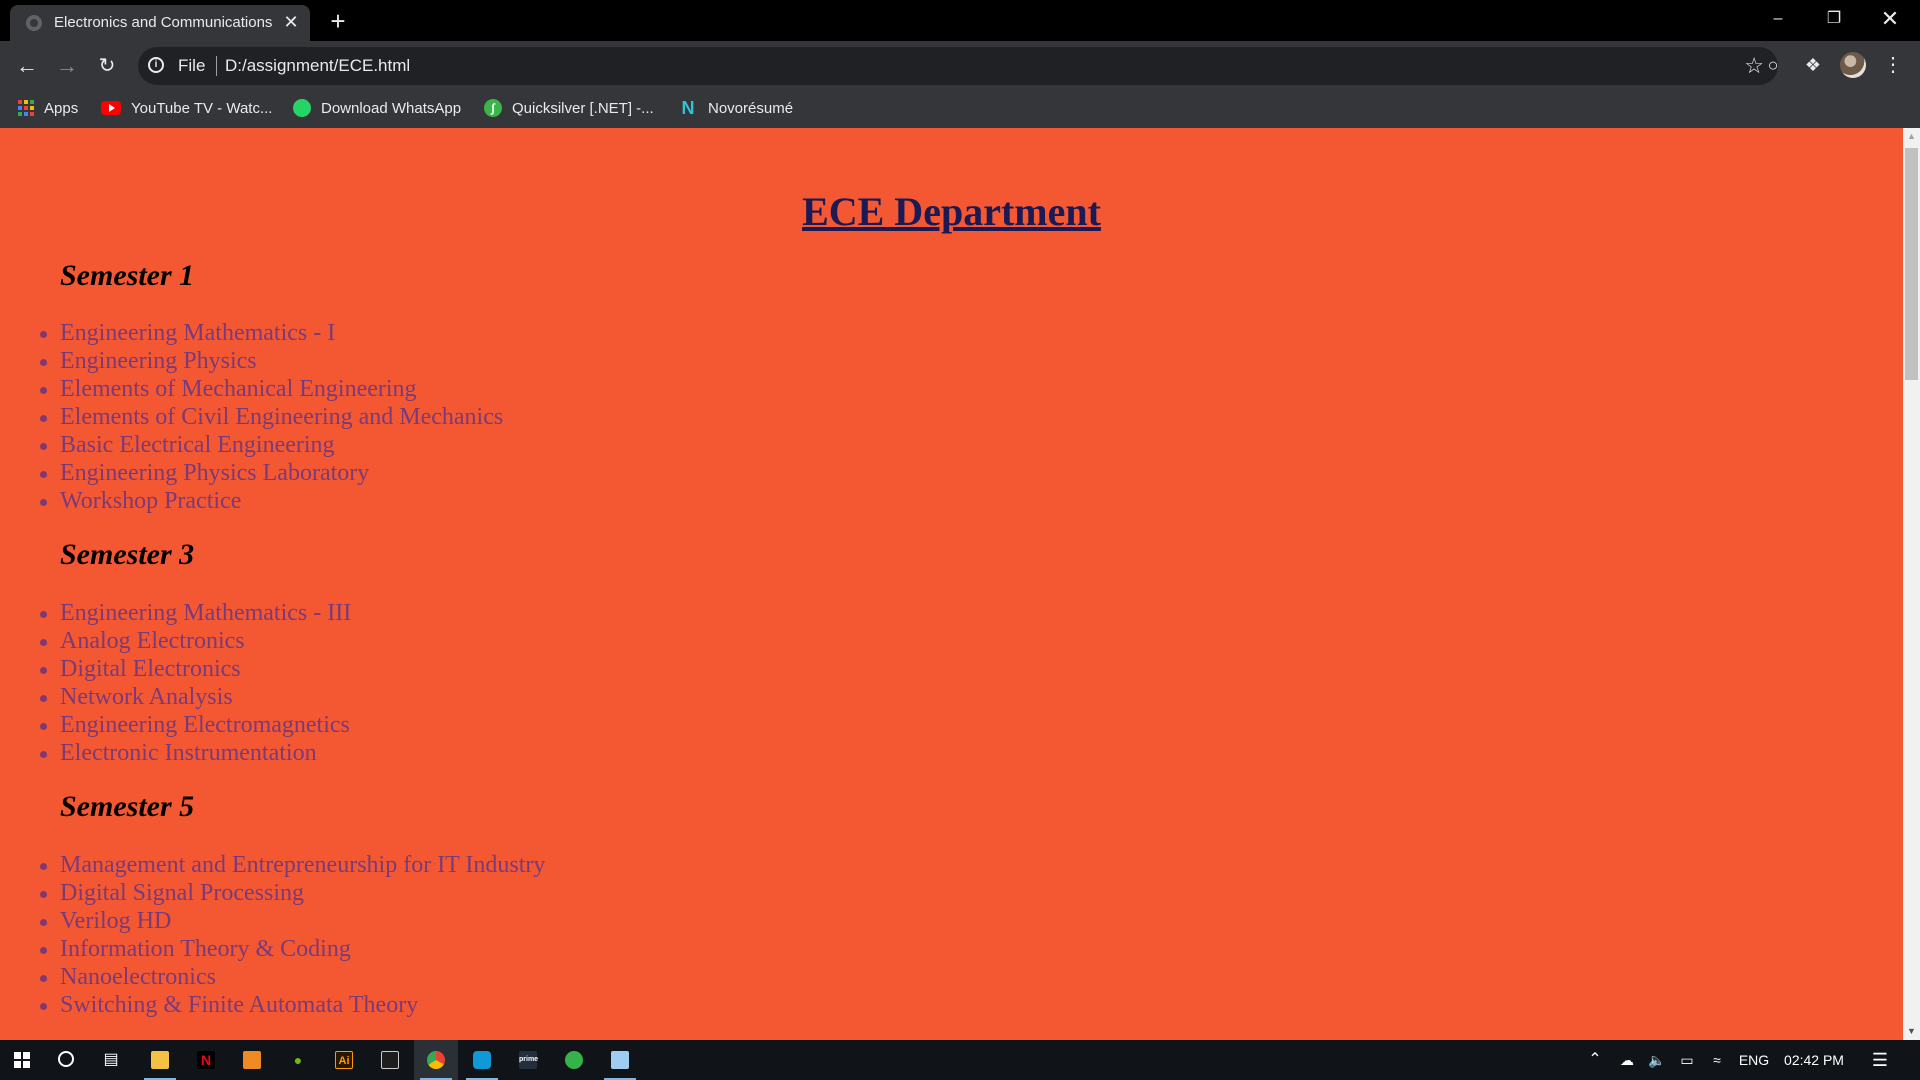 The height and width of the screenshot is (1080, 1920). What do you see at coordinates (1687, 1060) in the screenshot?
I see `battery-icon: ▭` at bounding box center [1687, 1060].